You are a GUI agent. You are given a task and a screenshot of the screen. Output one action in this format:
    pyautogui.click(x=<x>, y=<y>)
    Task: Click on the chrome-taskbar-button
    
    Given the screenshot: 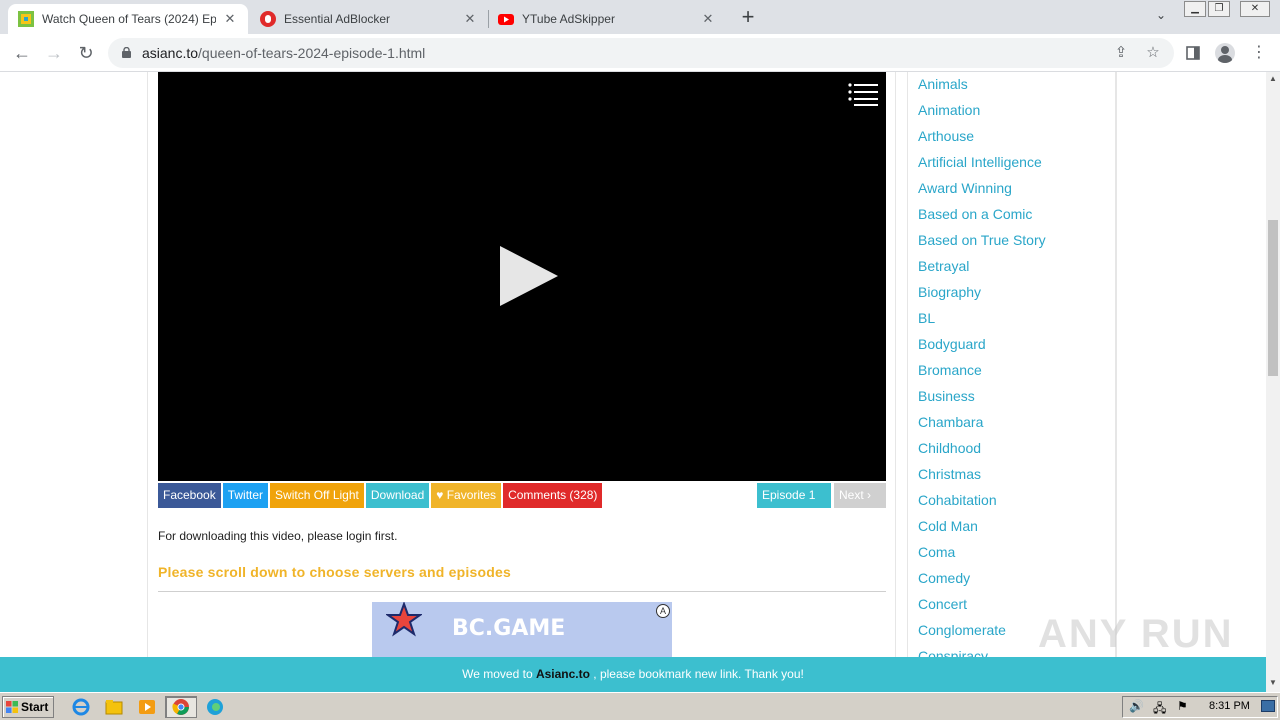 What is the action you would take?
    pyautogui.click(x=181, y=707)
    